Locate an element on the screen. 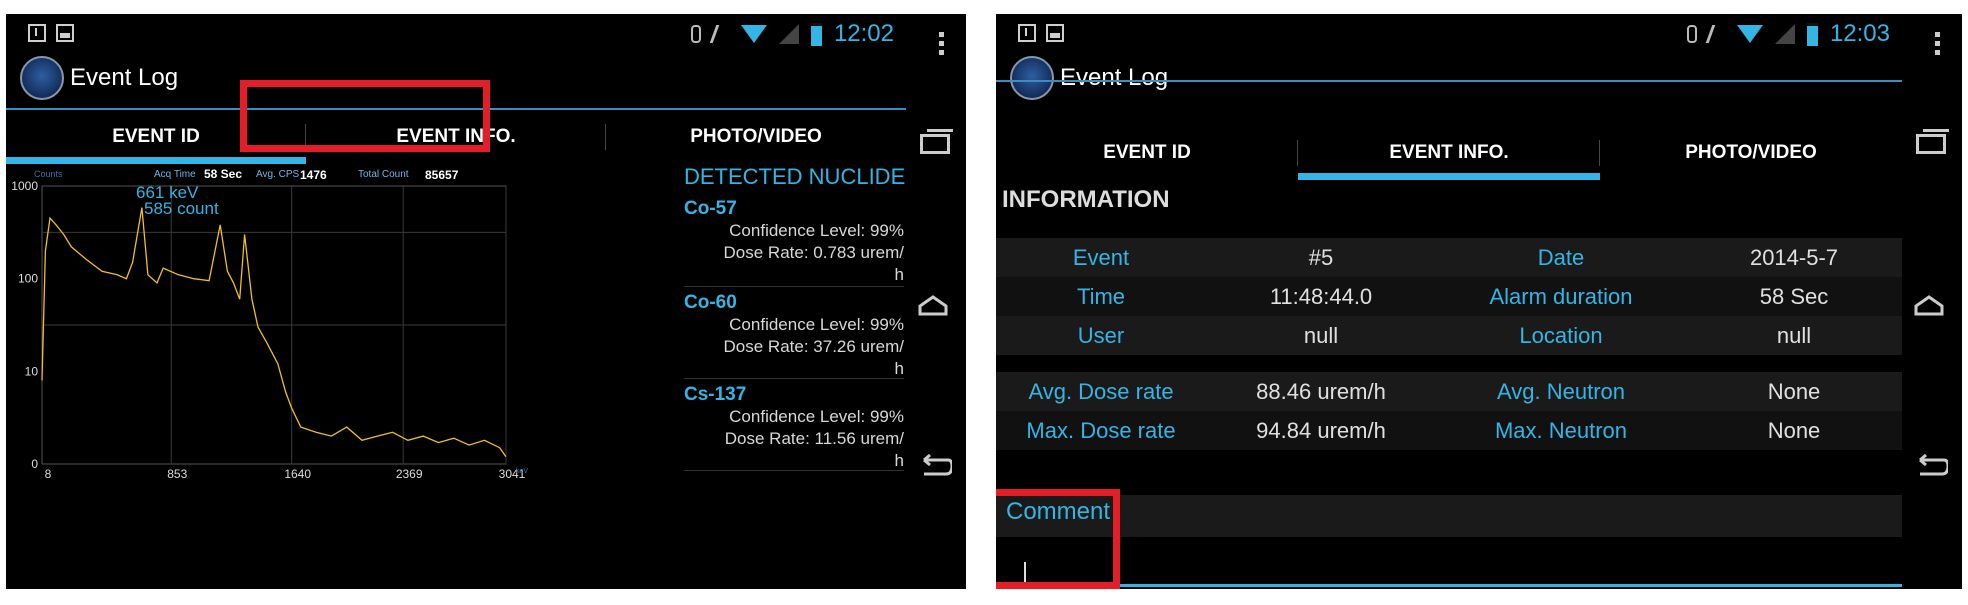  info-row: Event #5 Date 2014-5-7 is located at coordinates (1449, 257).